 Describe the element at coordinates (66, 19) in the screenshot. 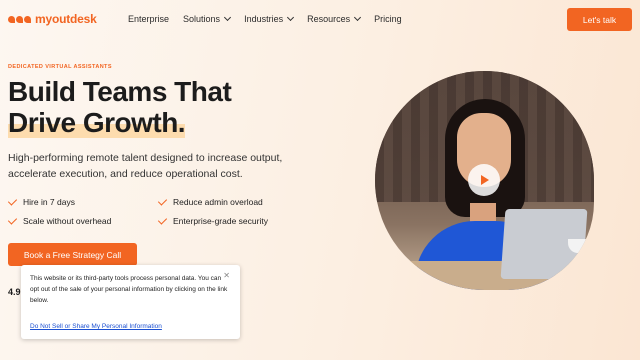

I see `brand-name: myoutdesk` at that location.